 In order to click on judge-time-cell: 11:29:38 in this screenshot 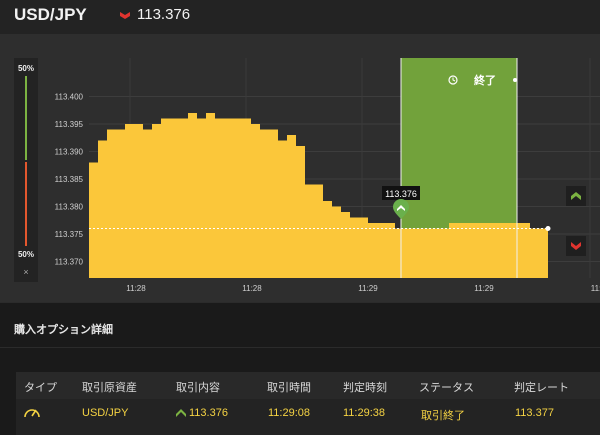, I will do `click(364, 413)`.